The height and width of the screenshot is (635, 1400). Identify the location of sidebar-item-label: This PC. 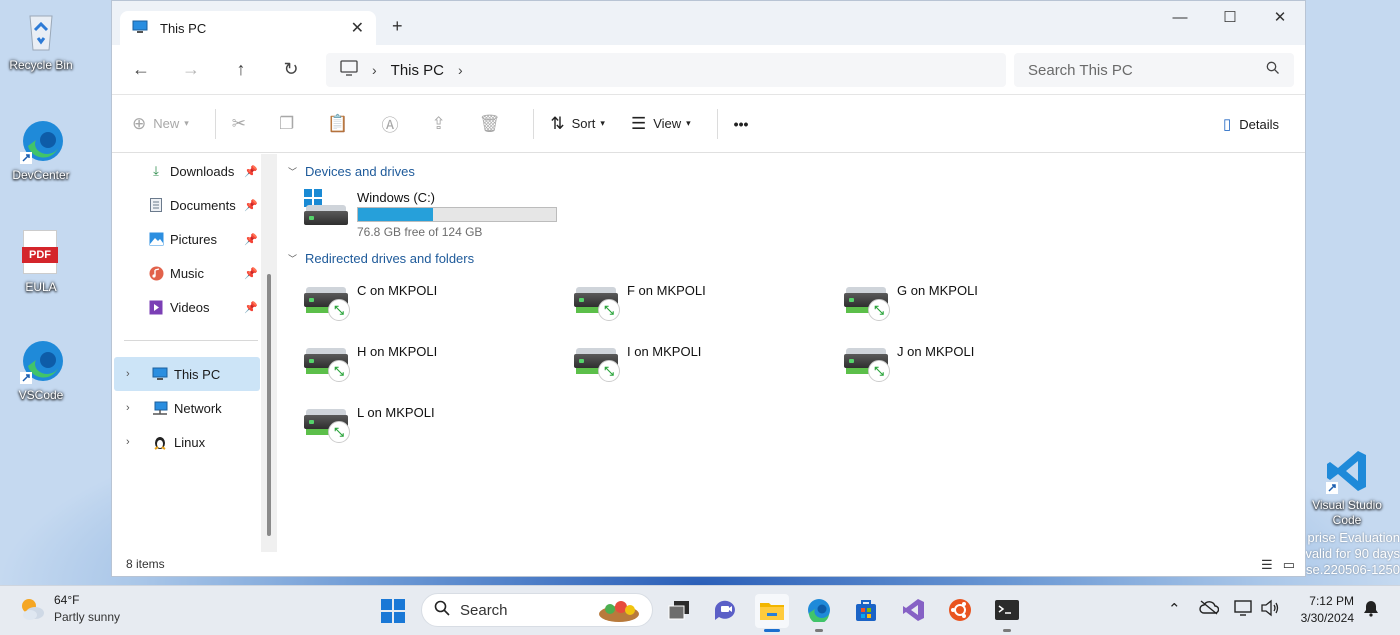
(197, 374).